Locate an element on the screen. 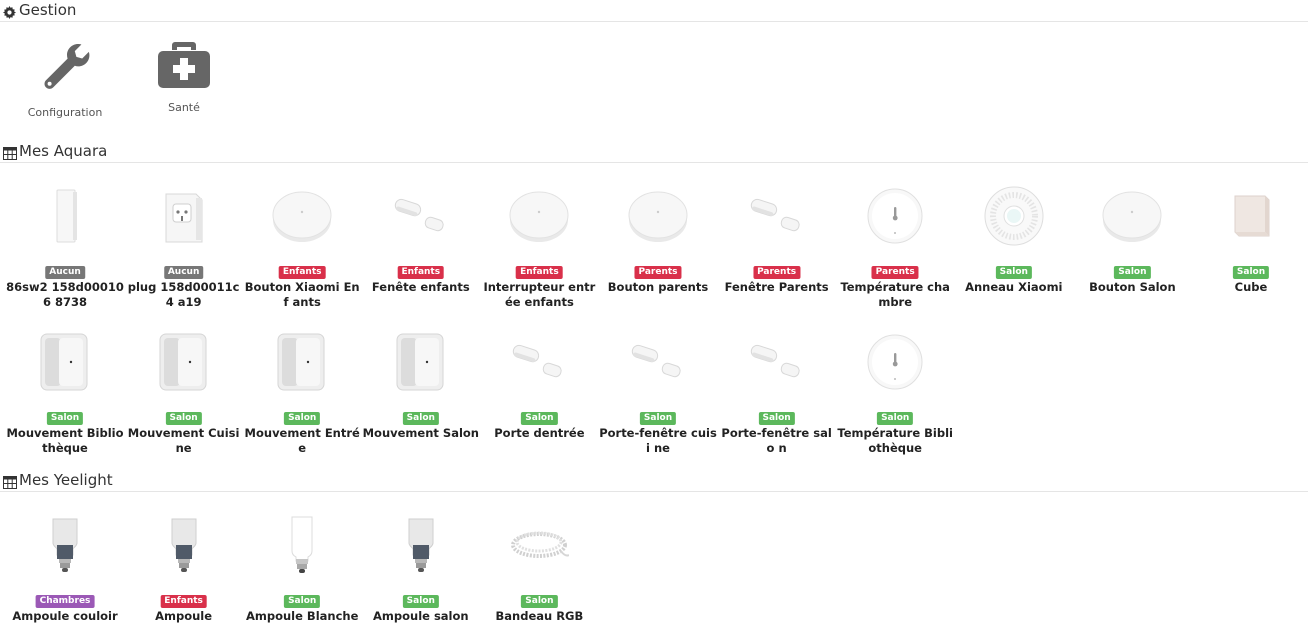  yeelight-device-tile: Chambres Ampoule couloir is located at coordinates (65, 569).